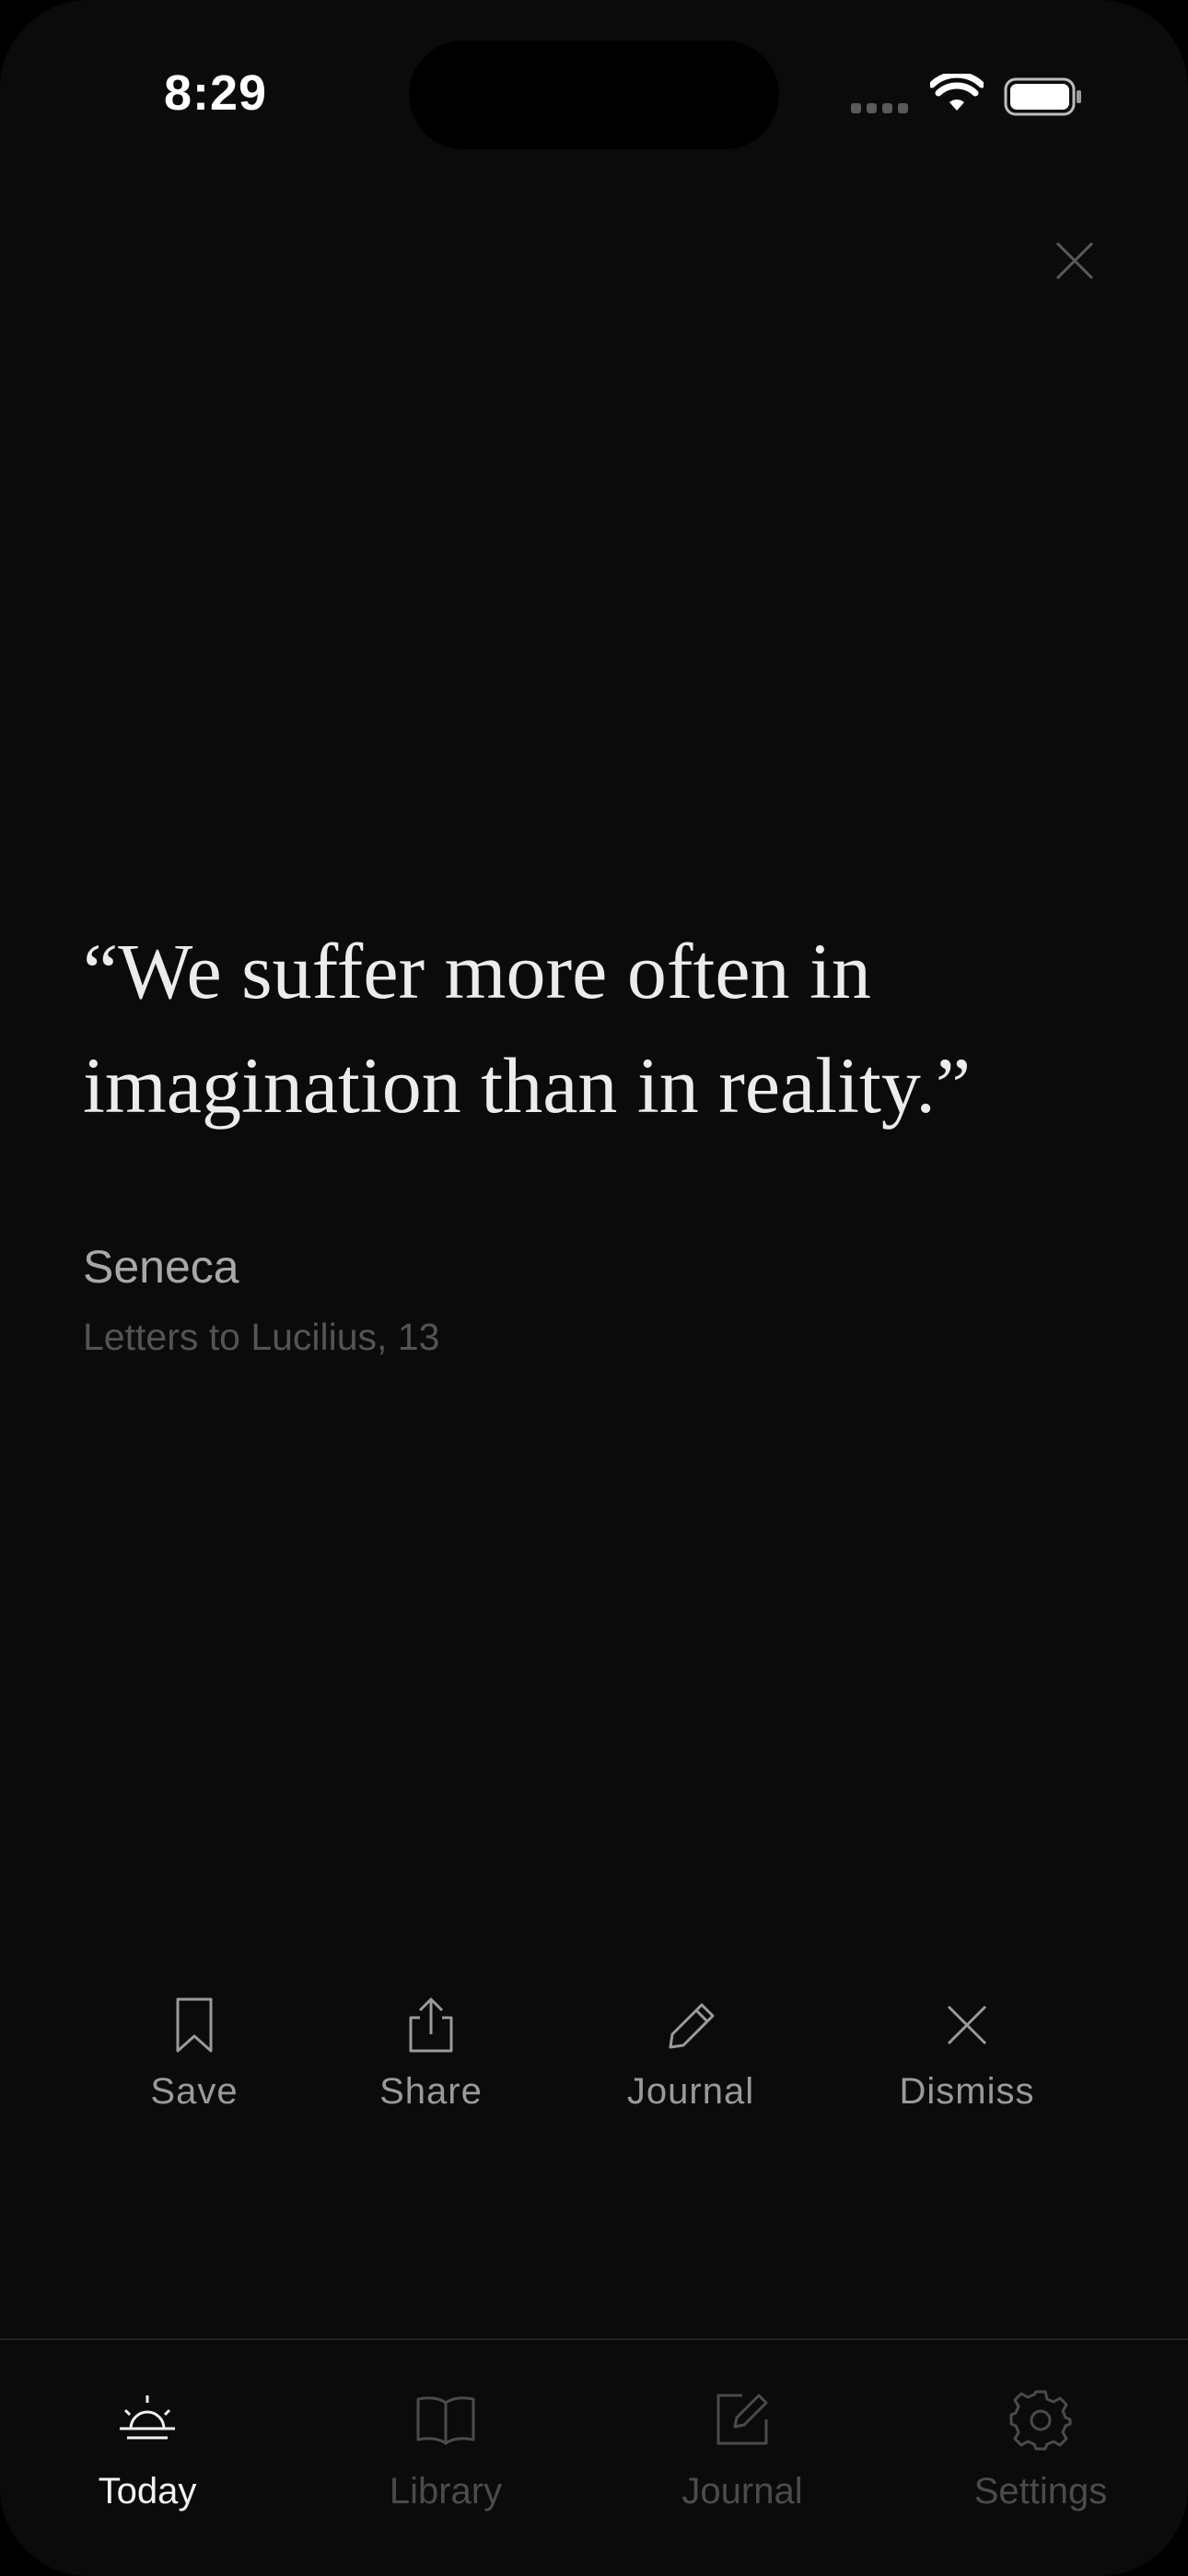 The width and height of the screenshot is (1188, 2576). What do you see at coordinates (594, 2457) in the screenshot?
I see `tab-bar: Today Library Journal Settings` at bounding box center [594, 2457].